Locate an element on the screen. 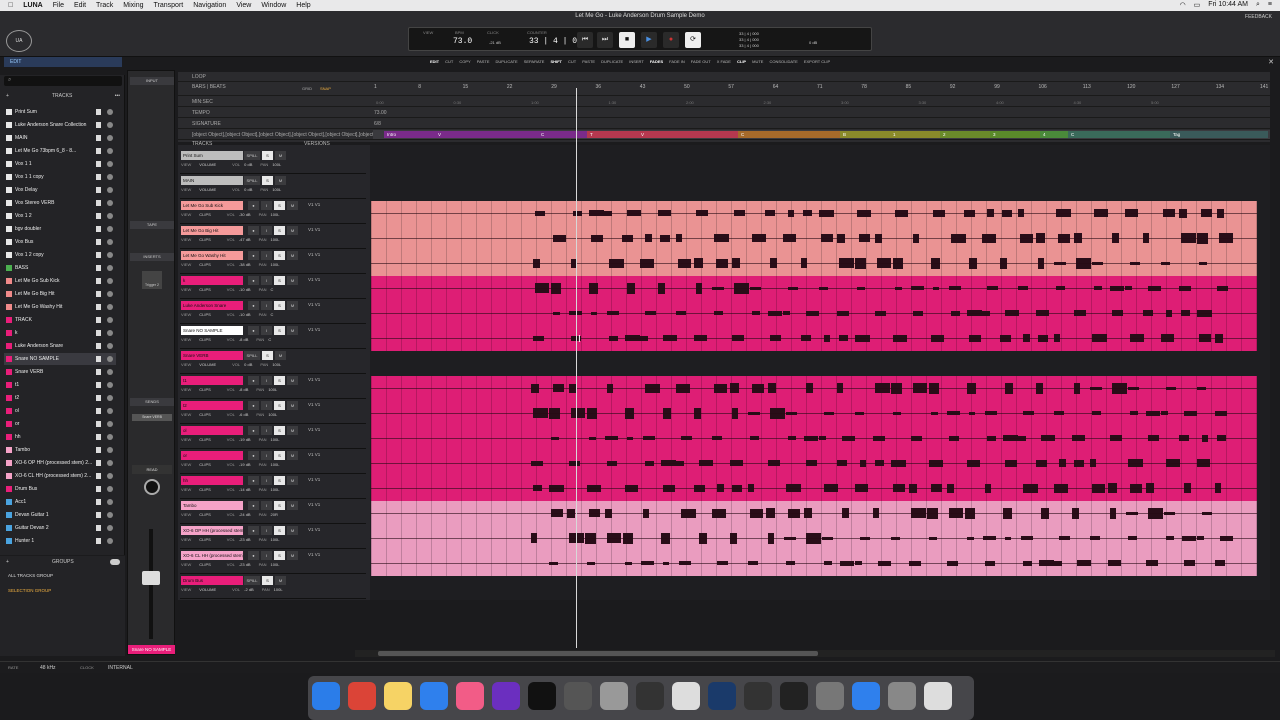 This screenshot has height=720, width=1280. marker: Intro is located at coordinates (409, 134).